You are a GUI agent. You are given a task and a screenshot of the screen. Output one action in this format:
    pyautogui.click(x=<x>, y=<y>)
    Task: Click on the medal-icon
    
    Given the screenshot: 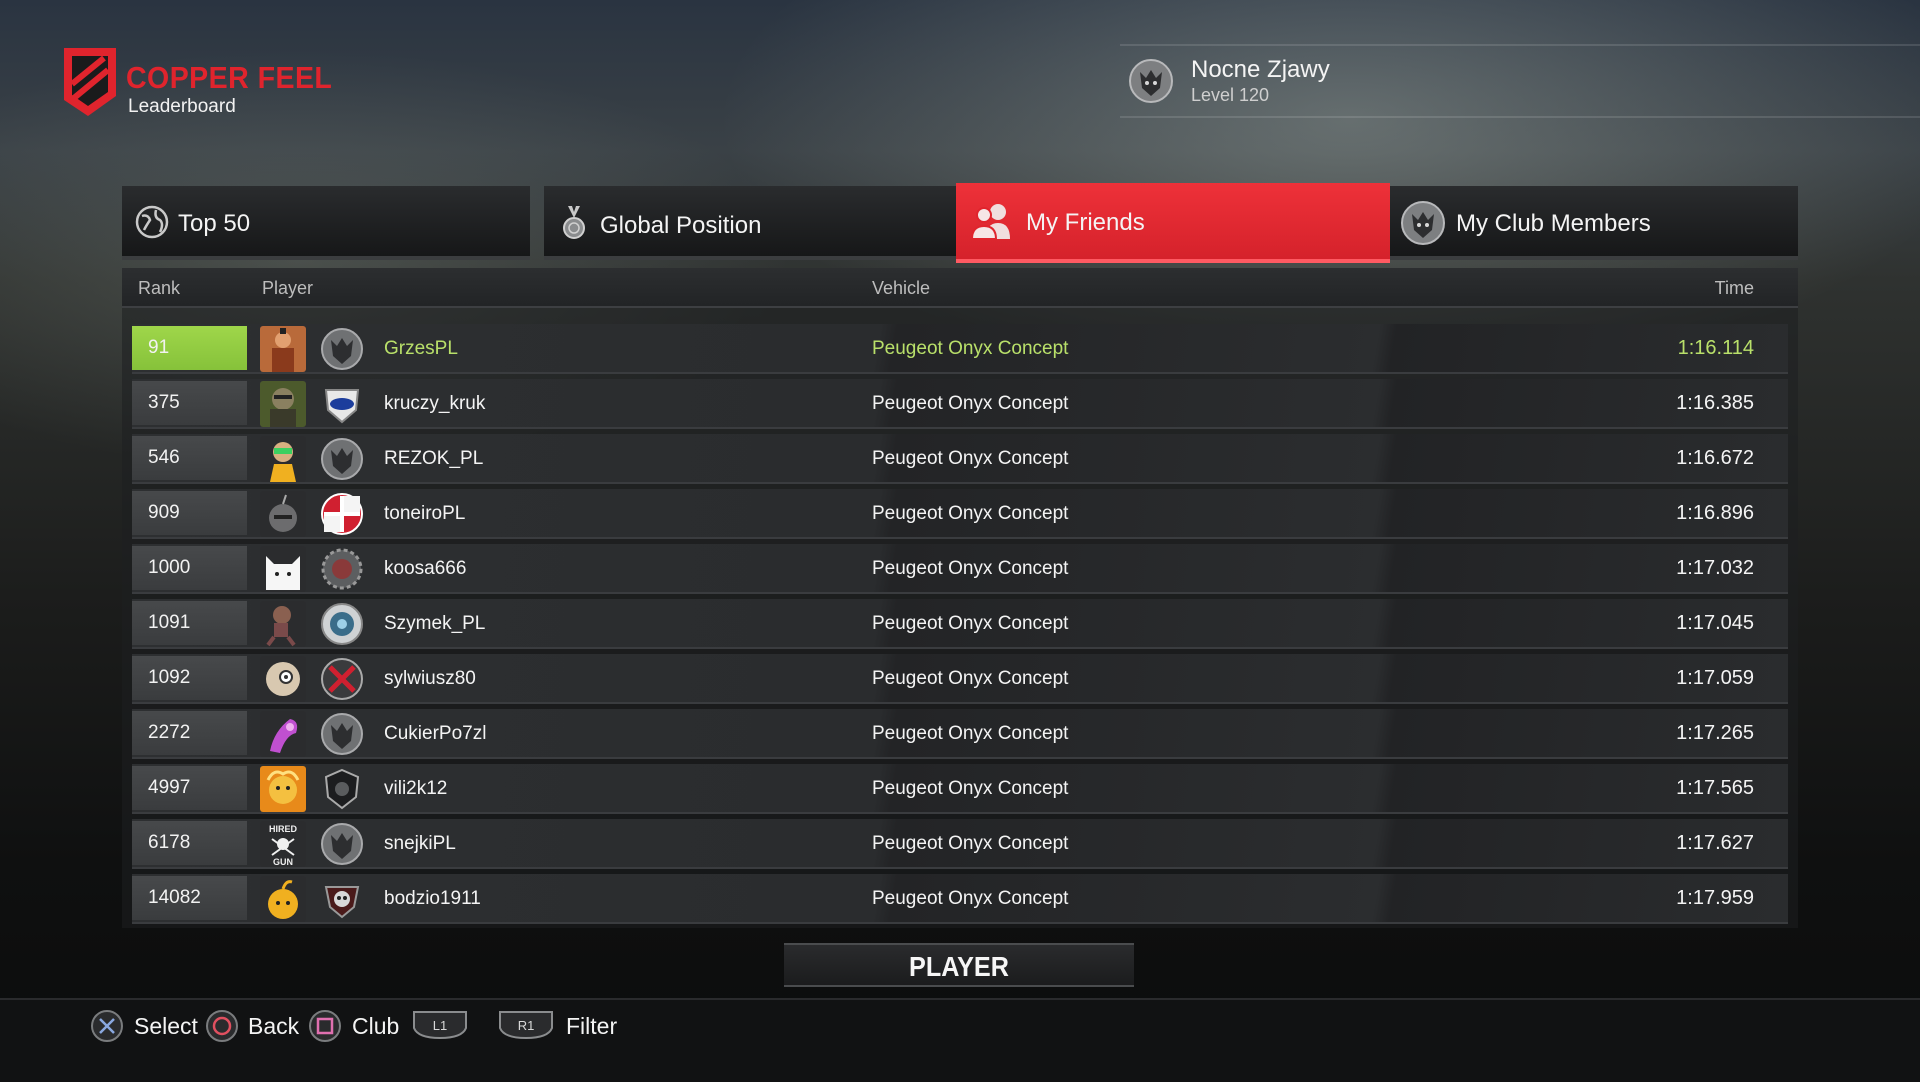 What is the action you would take?
    pyautogui.click(x=574, y=222)
    